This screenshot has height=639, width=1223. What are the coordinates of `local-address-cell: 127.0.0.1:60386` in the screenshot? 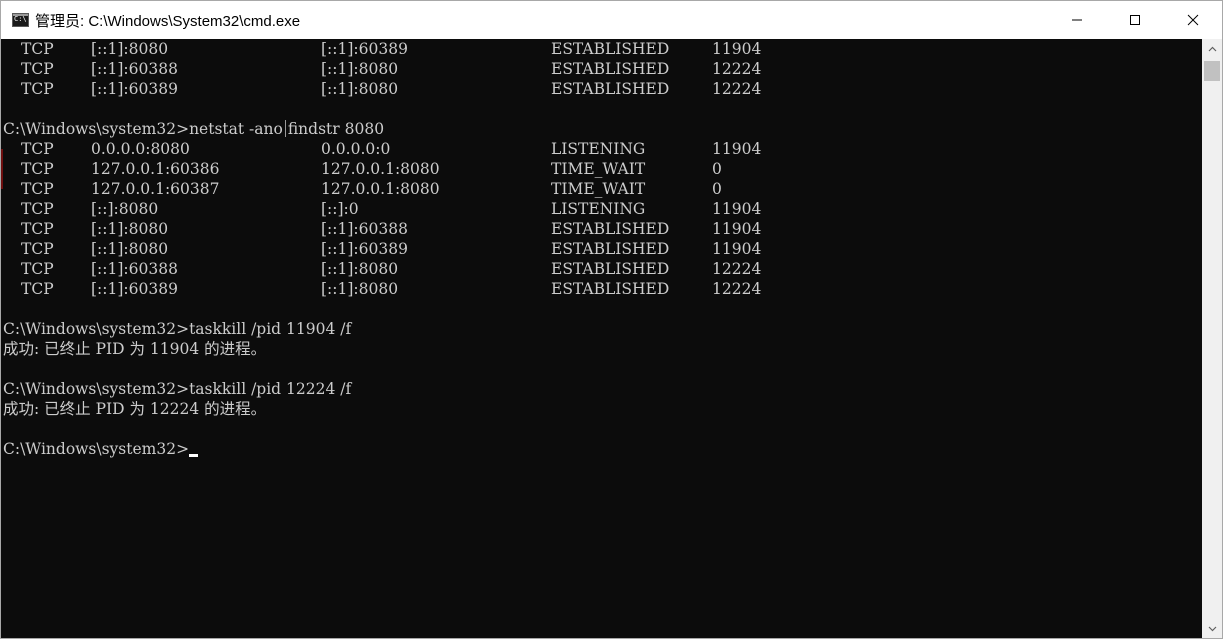 It's located at (155, 169).